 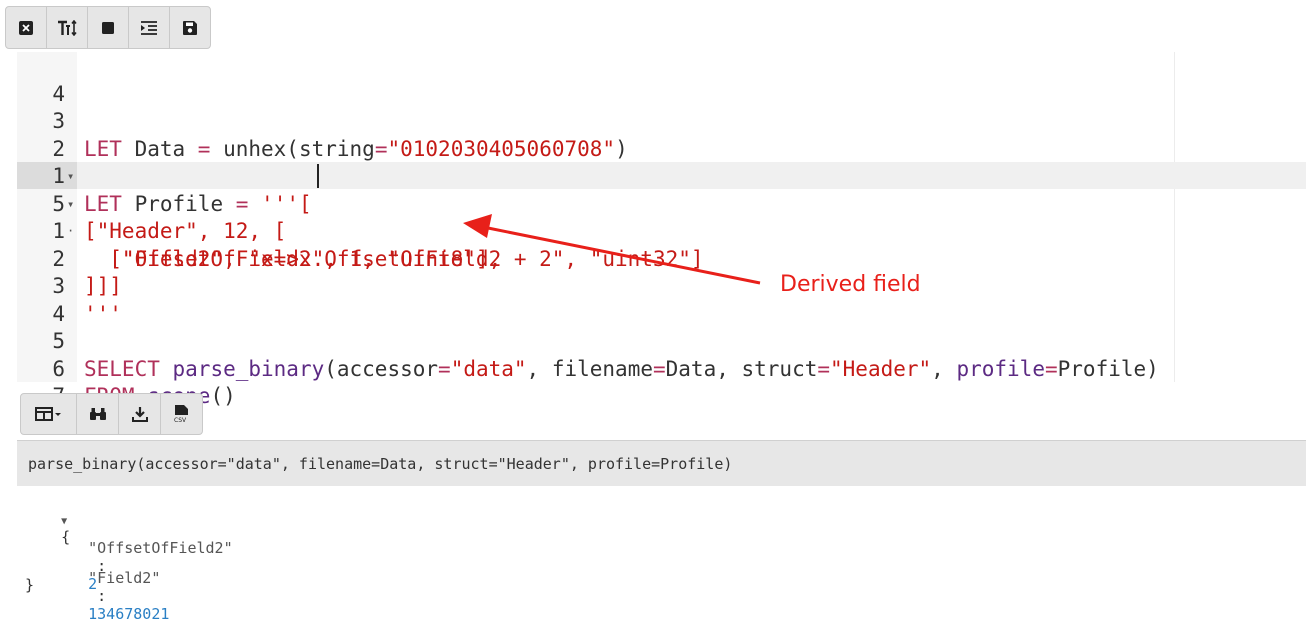 I want to click on columns-dropdown-icon, so click(x=47, y=414).